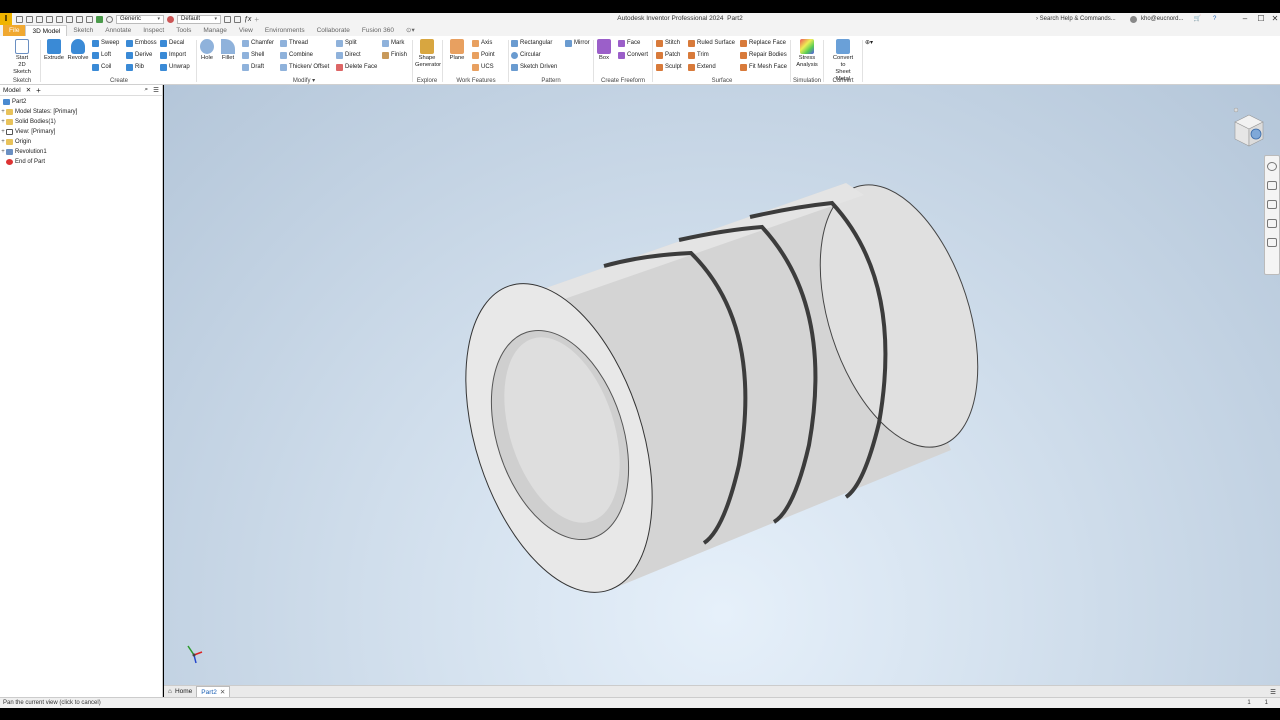  What do you see at coordinates (531, 43) in the screenshot?
I see `rectangular-pattern-button: Rectangular` at bounding box center [531, 43].